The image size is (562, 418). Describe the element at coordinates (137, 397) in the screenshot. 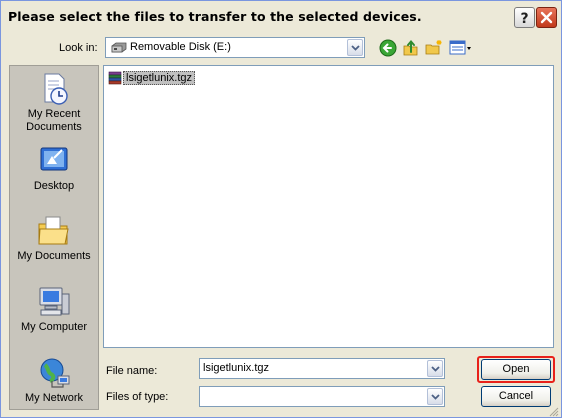

I see `files-of-type-label: Files of type:` at that location.